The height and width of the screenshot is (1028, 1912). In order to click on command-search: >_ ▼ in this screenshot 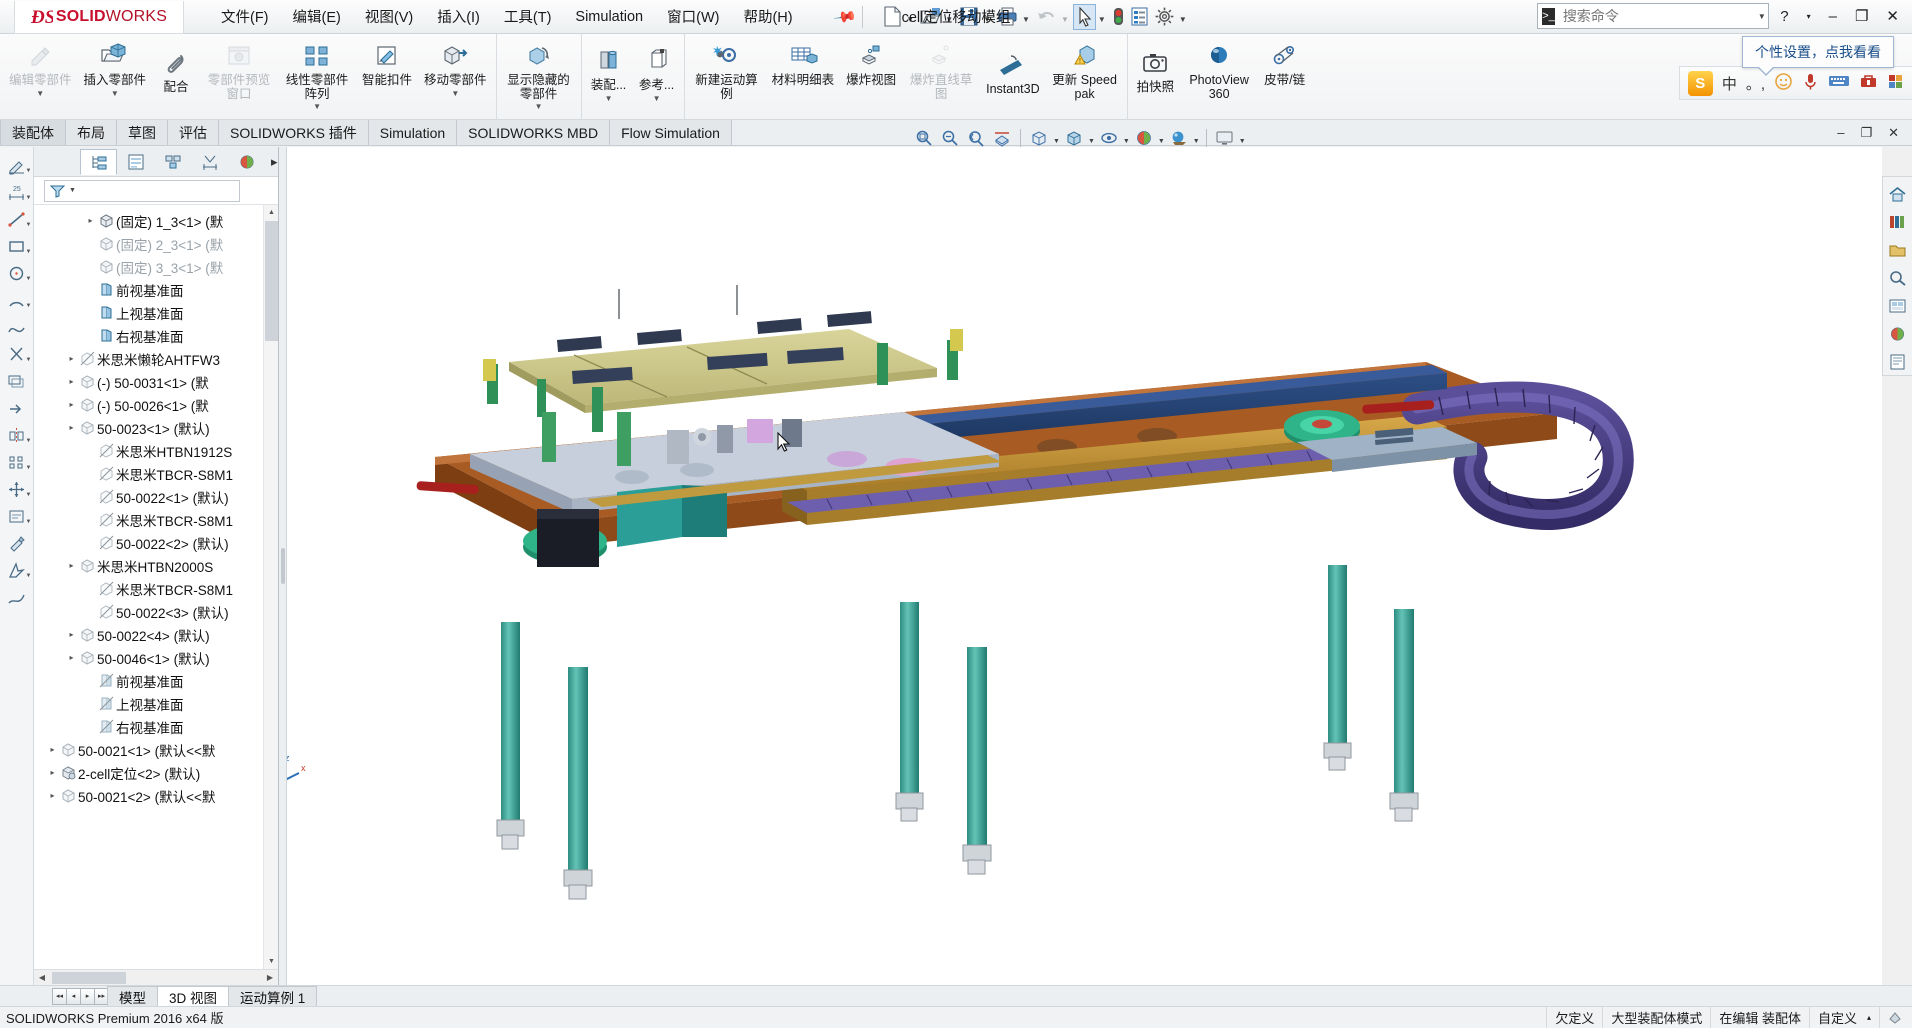, I will do `click(1653, 16)`.